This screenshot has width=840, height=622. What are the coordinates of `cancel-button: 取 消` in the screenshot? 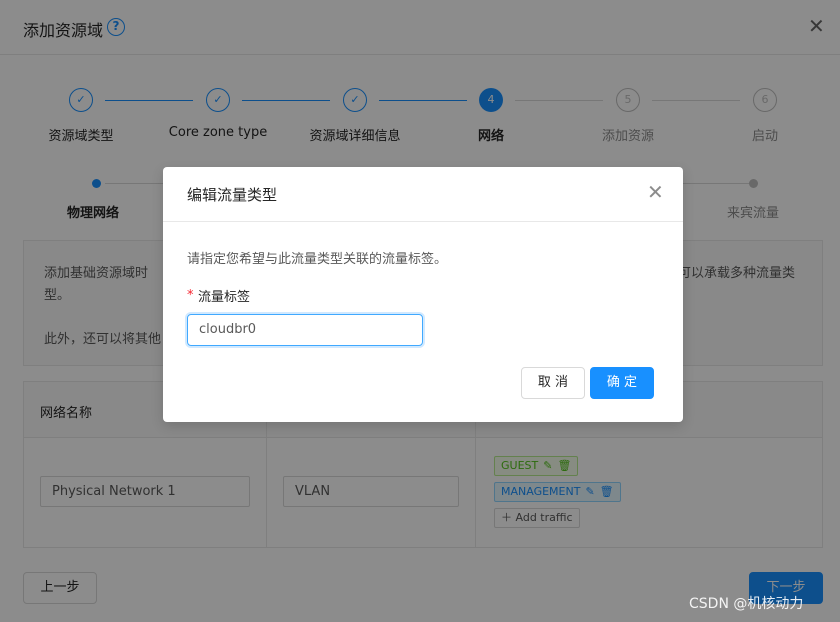 It's located at (553, 383).